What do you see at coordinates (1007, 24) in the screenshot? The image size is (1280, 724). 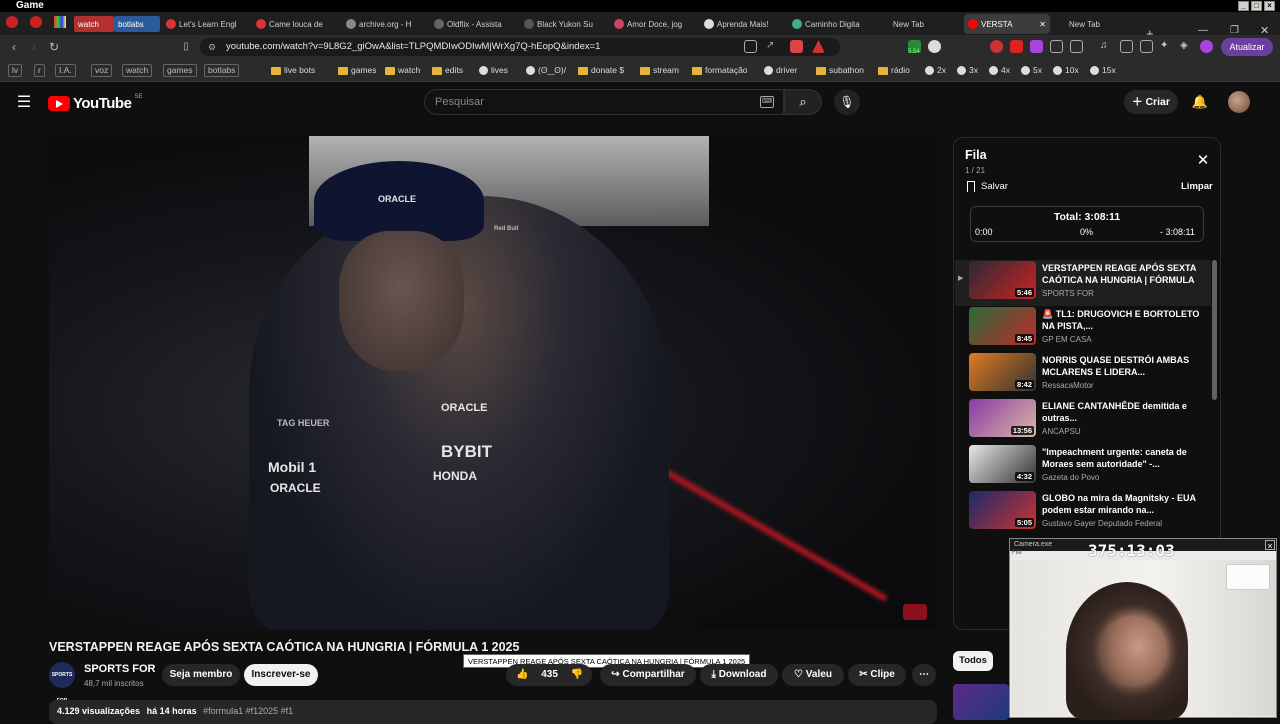 I see `tab-versta: VERSTA ✕` at bounding box center [1007, 24].